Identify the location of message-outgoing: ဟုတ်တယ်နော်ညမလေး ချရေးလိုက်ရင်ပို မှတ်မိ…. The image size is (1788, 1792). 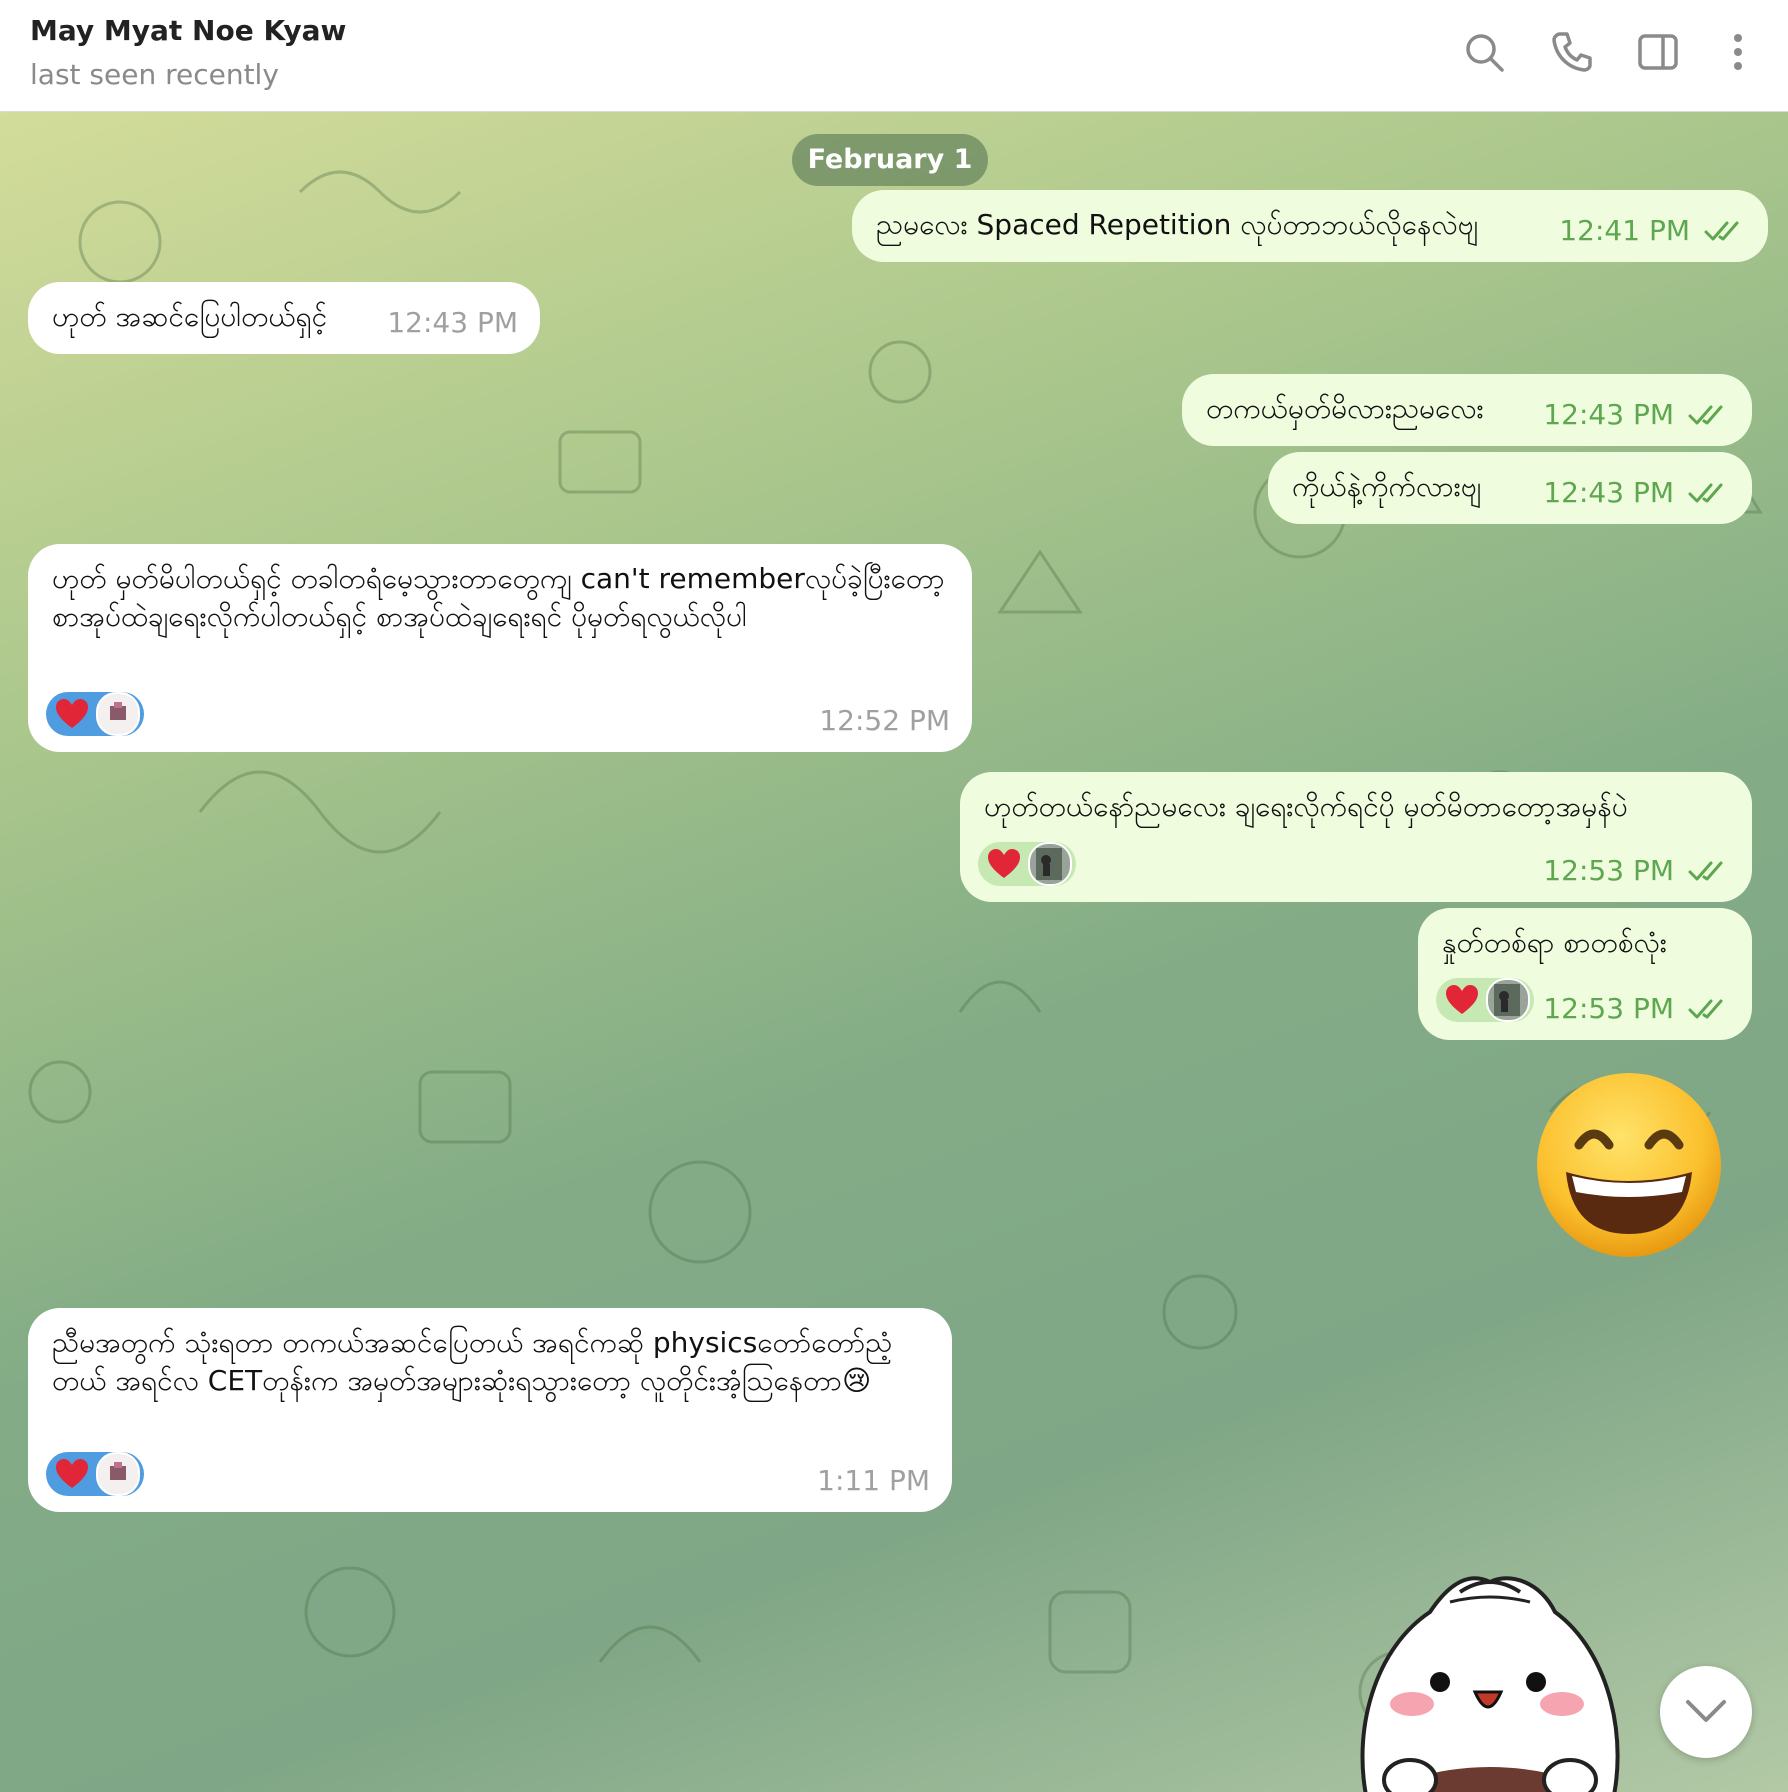
(1356, 837).